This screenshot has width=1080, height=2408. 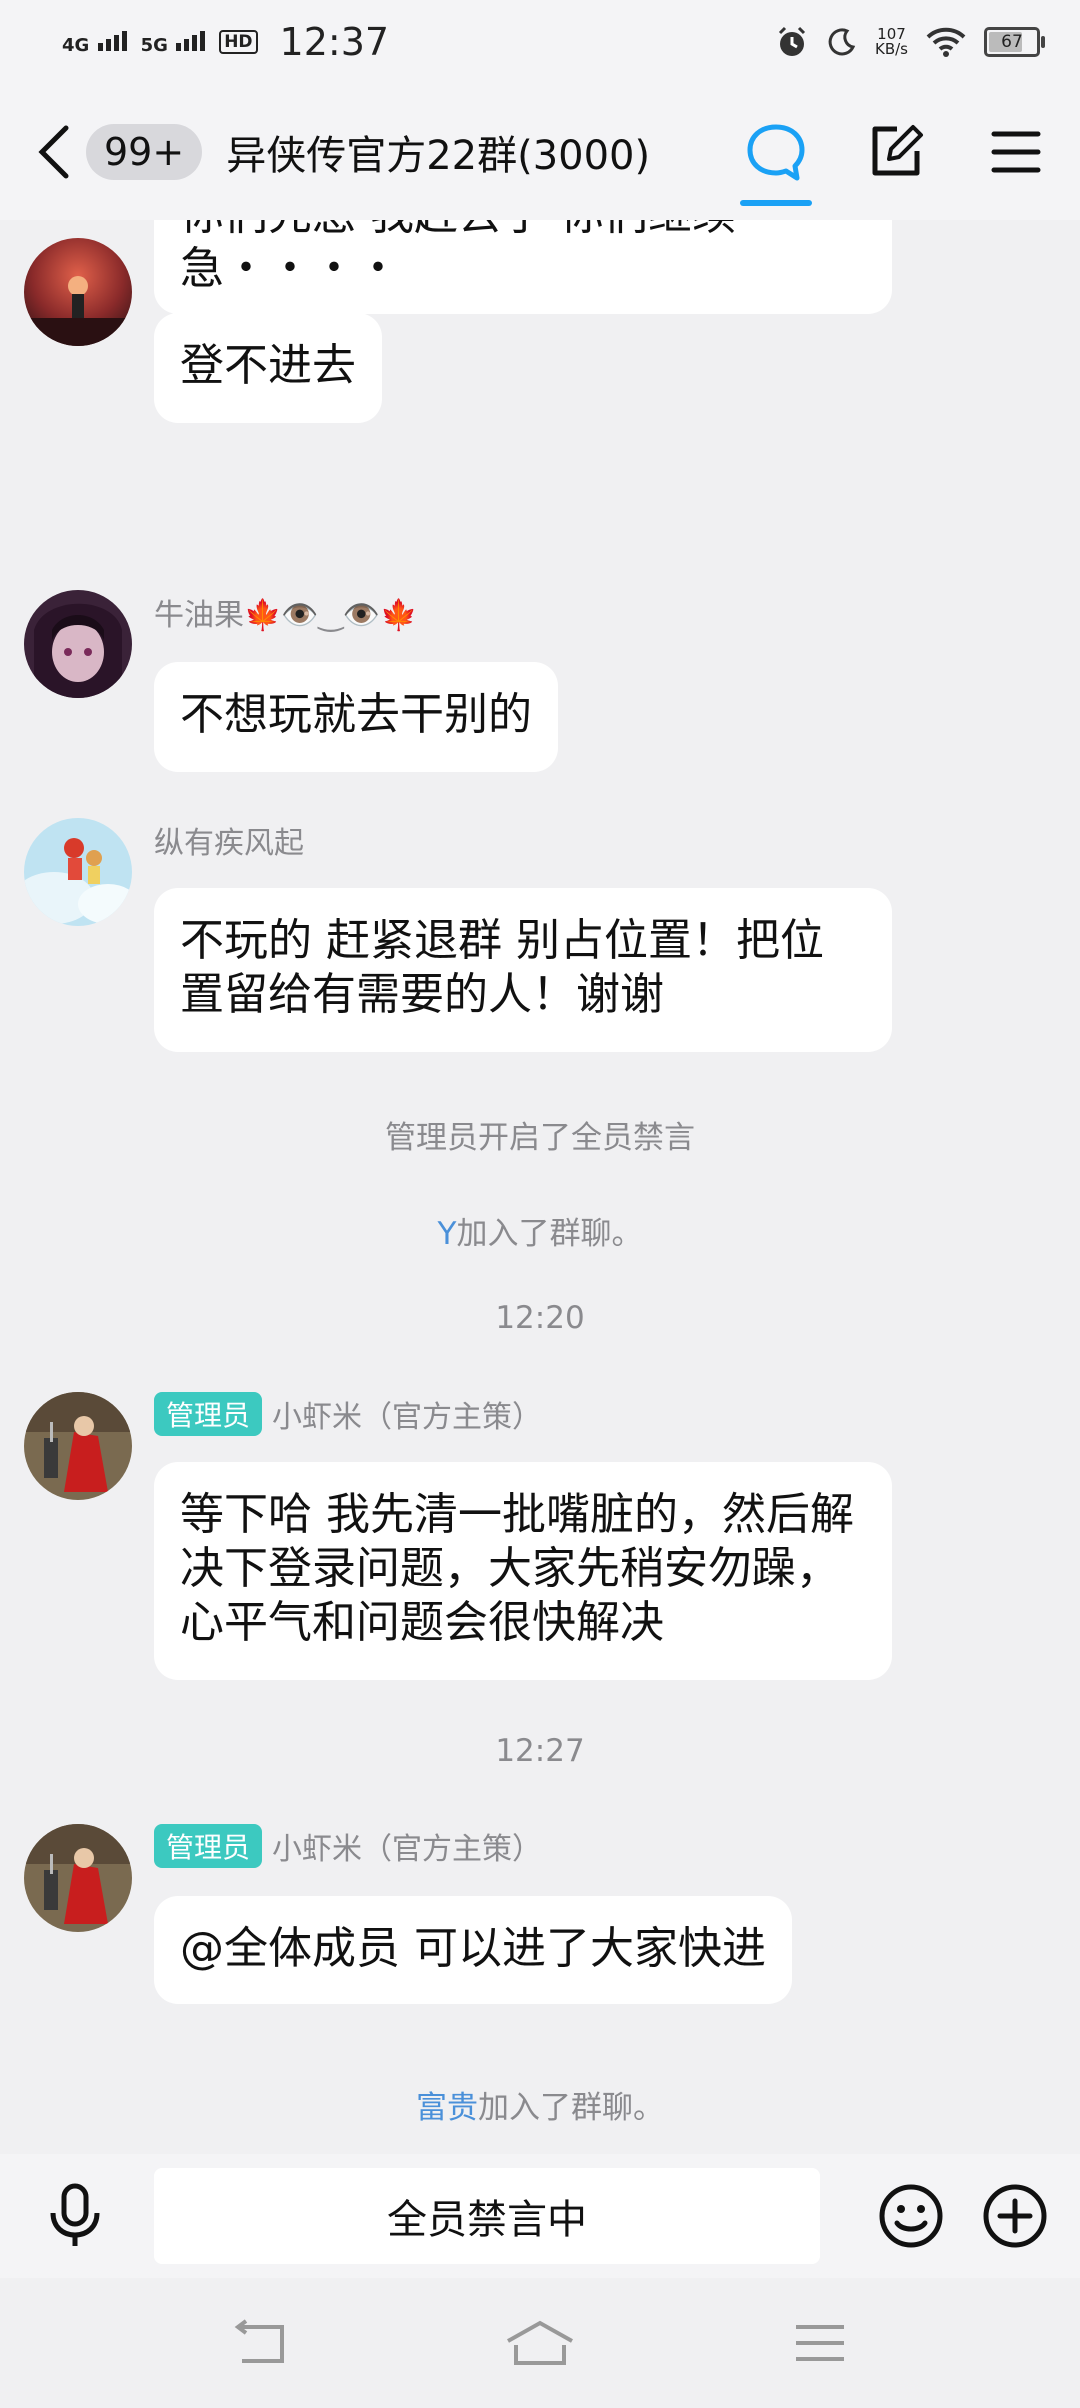 I want to click on battery-indicator: 67, so click(x=1014, y=42).